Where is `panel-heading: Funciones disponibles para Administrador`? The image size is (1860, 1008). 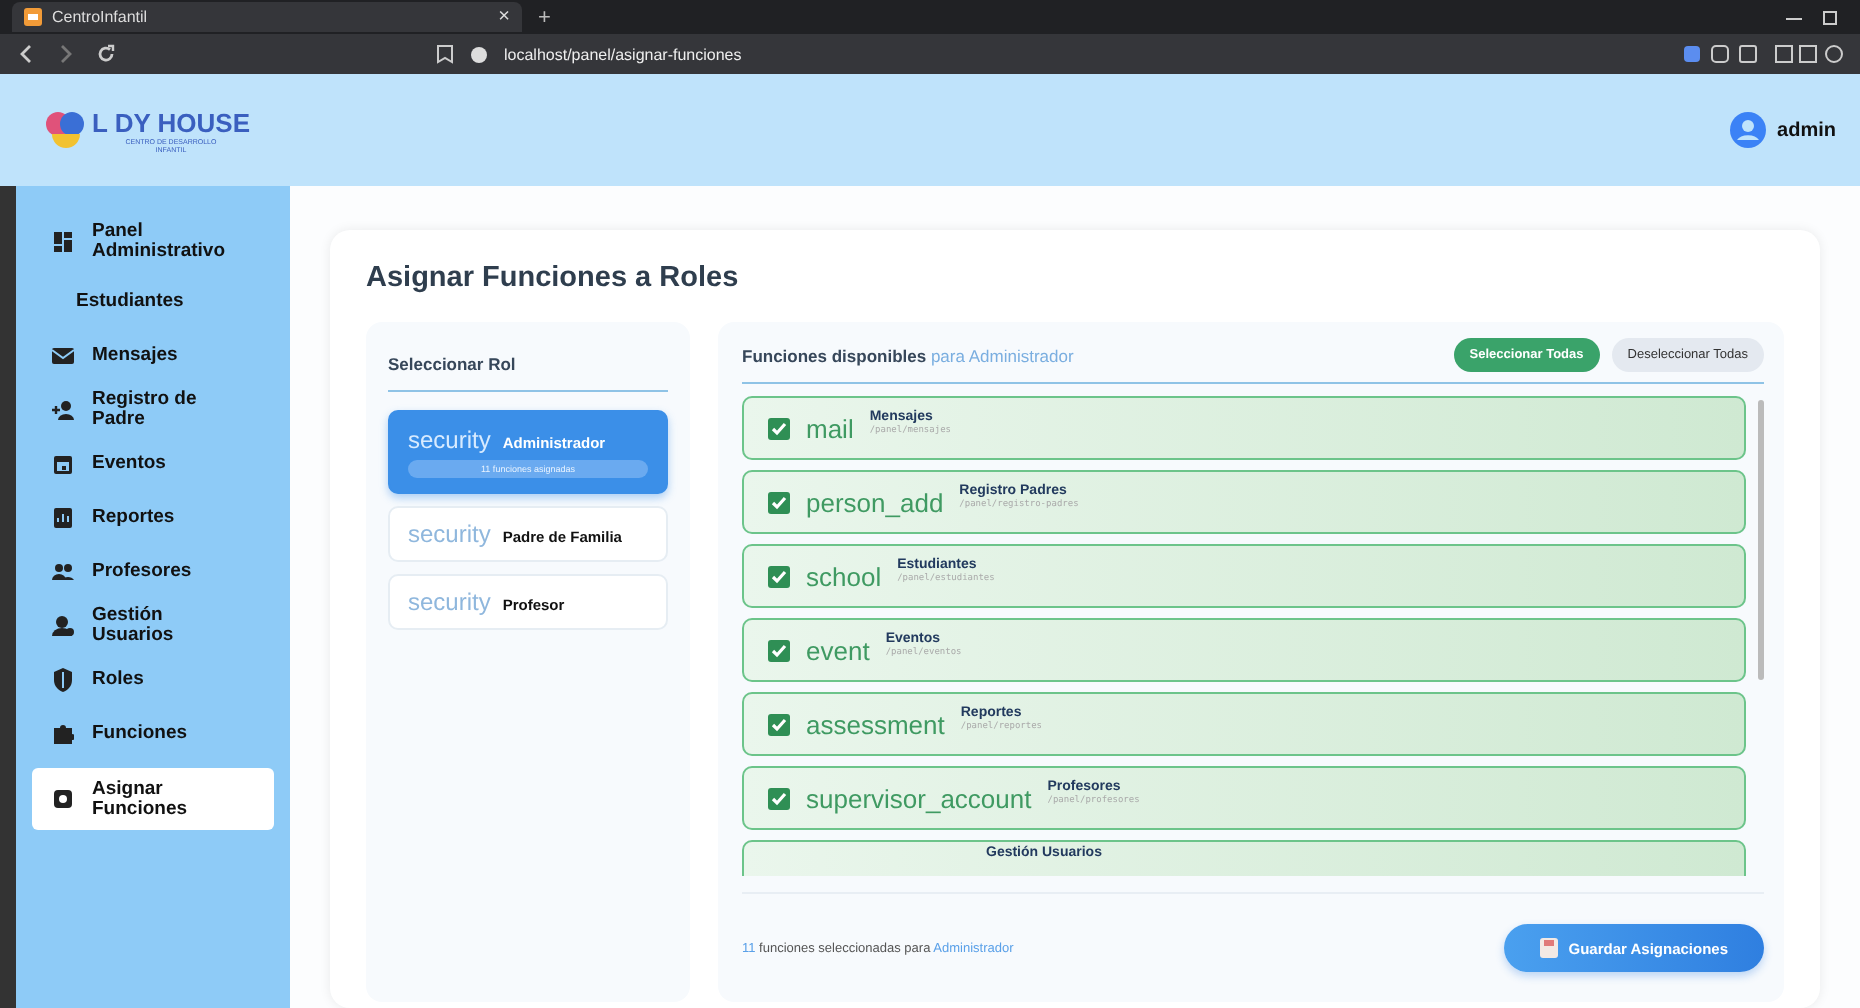 panel-heading: Funciones disponibles para Administrador is located at coordinates (909, 355).